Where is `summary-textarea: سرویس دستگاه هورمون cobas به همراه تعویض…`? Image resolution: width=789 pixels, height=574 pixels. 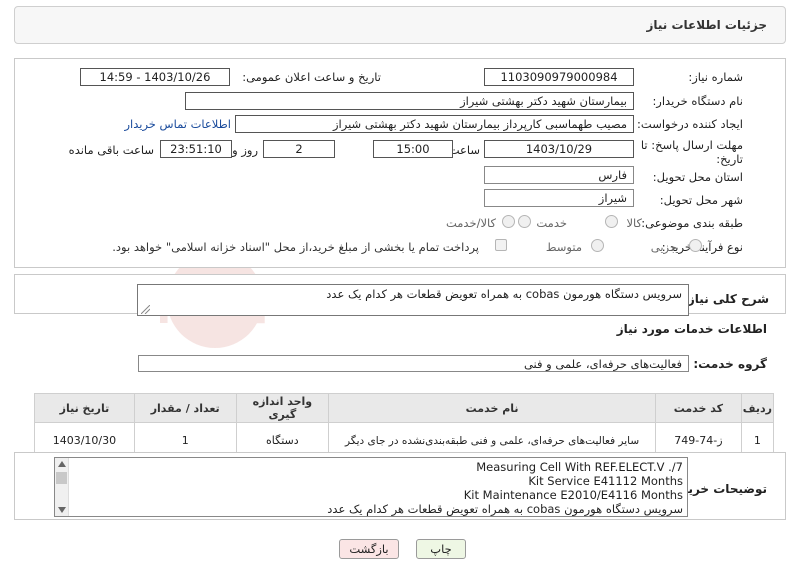 summary-textarea: سرویس دستگاه هورمون cobas به همراه تعویض… is located at coordinates (413, 300).